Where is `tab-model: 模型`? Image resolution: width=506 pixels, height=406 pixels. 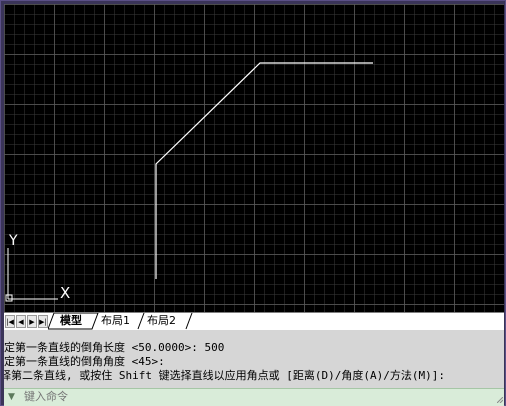 tab-model: 模型 is located at coordinates (71, 321).